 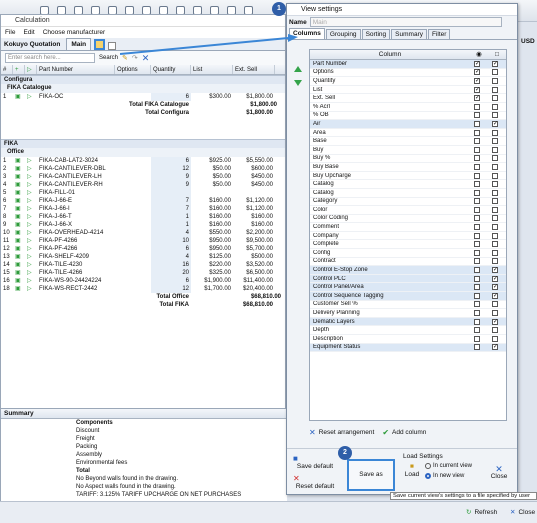 I want to click on part-number-cell: FIKA-OC, so click(x=76, y=97).